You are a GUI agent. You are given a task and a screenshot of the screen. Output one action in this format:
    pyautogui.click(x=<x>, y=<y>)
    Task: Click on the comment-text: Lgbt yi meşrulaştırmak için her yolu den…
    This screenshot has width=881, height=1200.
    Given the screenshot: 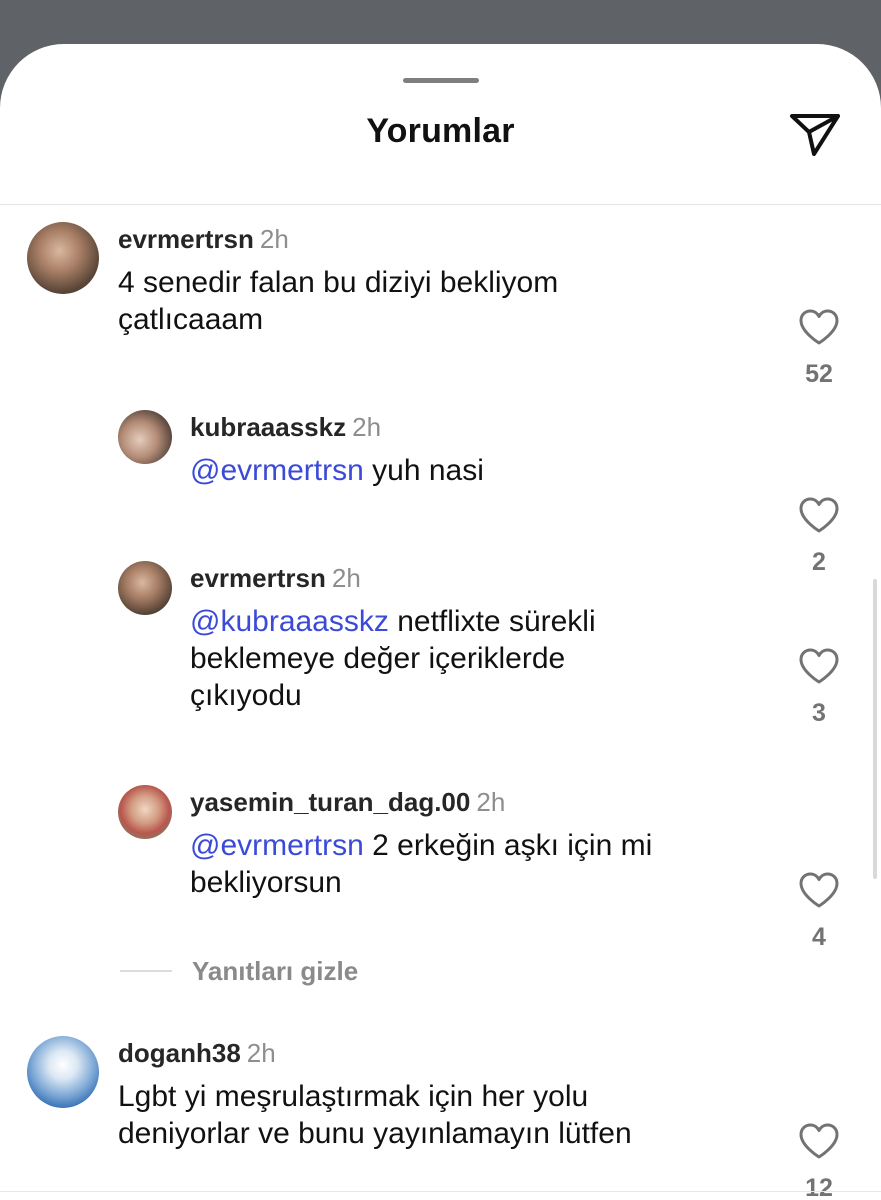 What is the action you would take?
    pyautogui.click(x=375, y=1115)
    